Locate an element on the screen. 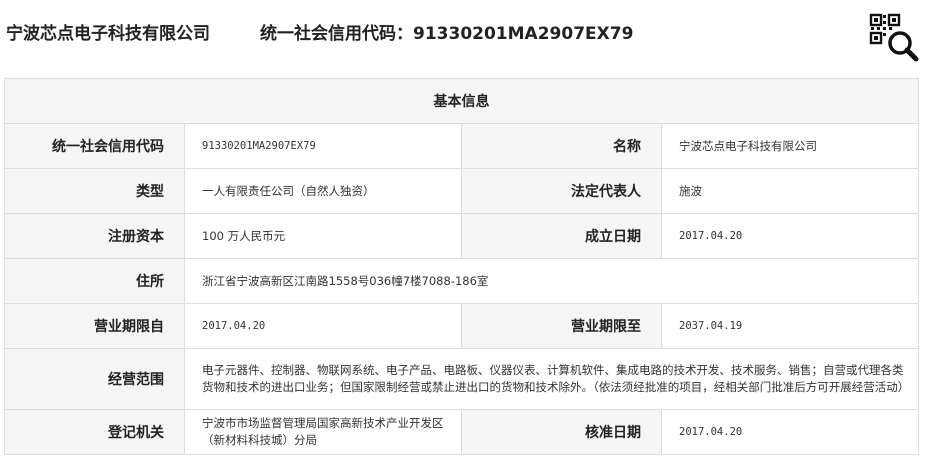 This screenshot has width=932, height=469. label-business-scope: 经营范围 is located at coordinates (94, 379).